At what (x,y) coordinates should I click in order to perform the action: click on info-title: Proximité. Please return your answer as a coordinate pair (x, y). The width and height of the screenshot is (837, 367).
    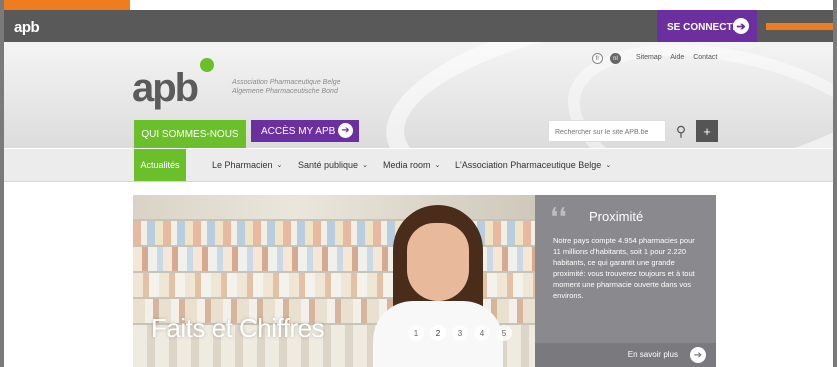
    Looking at the image, I should click on (616, 216).